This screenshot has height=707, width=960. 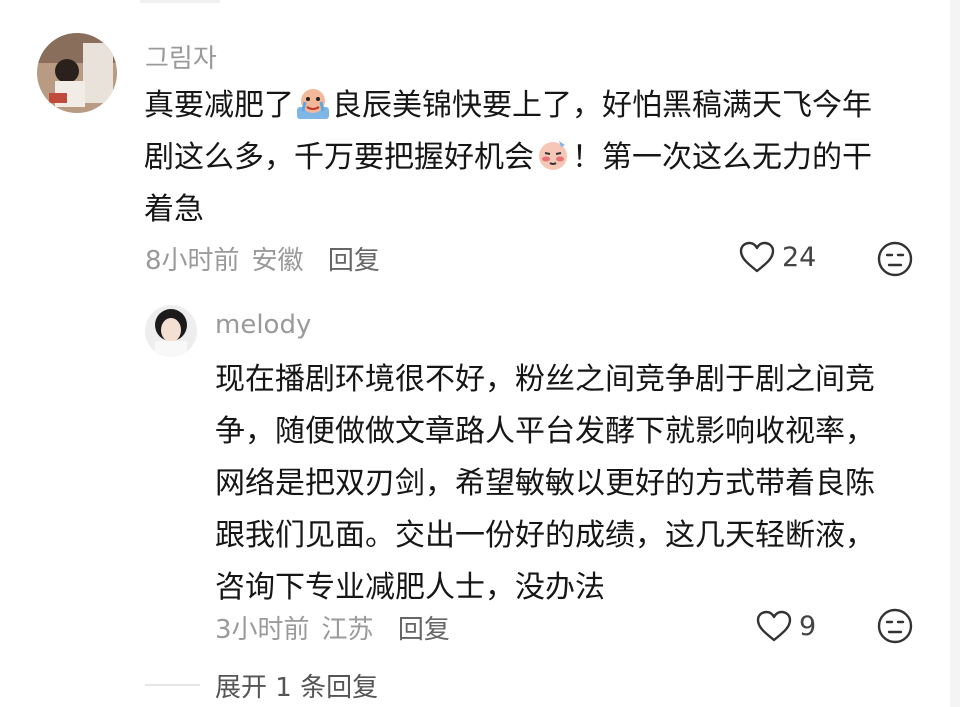 What do you see at coordinates (777, 257) in the screenshot?
I see `comment-like-button: 24` at bounding box center [777, 257].